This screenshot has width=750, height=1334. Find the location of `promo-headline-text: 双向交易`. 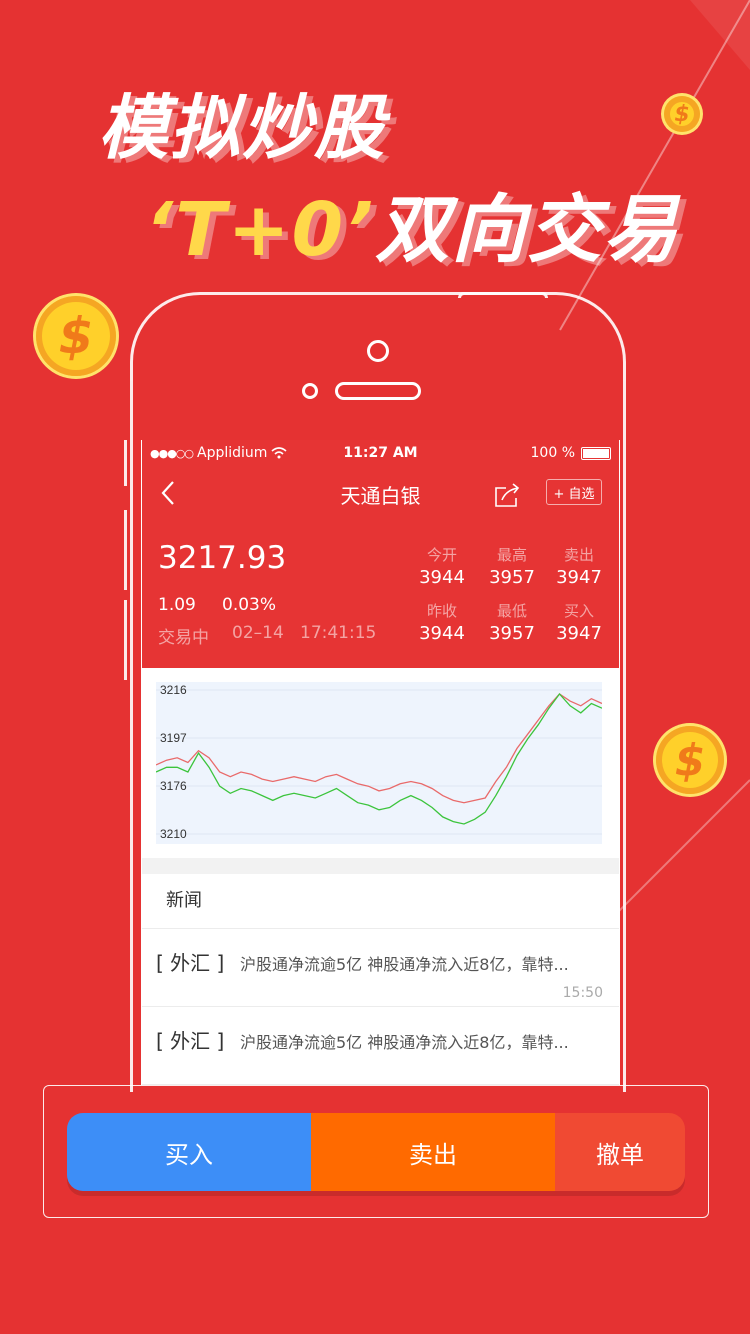

promo-headline-text: 双向交易 is located at coordinates (527, 230).